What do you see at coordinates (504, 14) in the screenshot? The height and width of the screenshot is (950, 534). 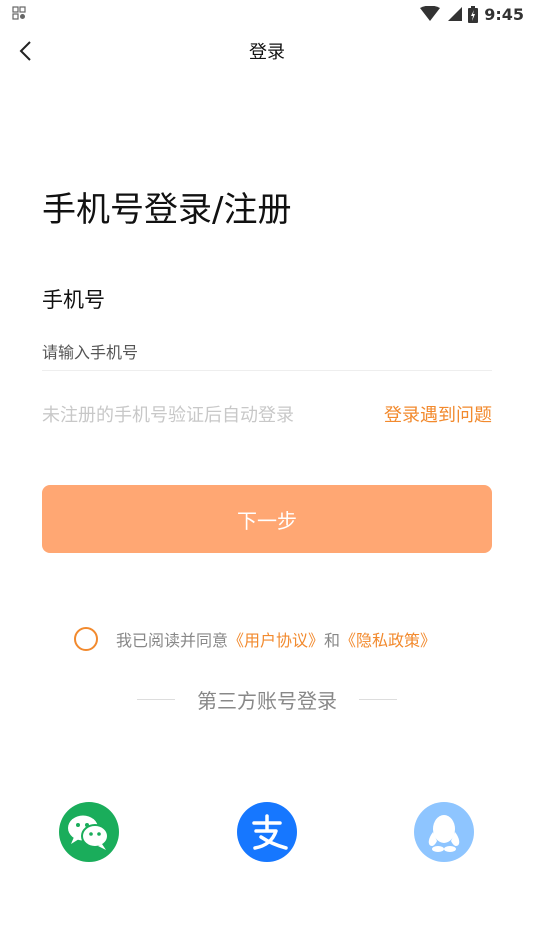 I see `status-time: 9:45` at bounding box center [504, 14].